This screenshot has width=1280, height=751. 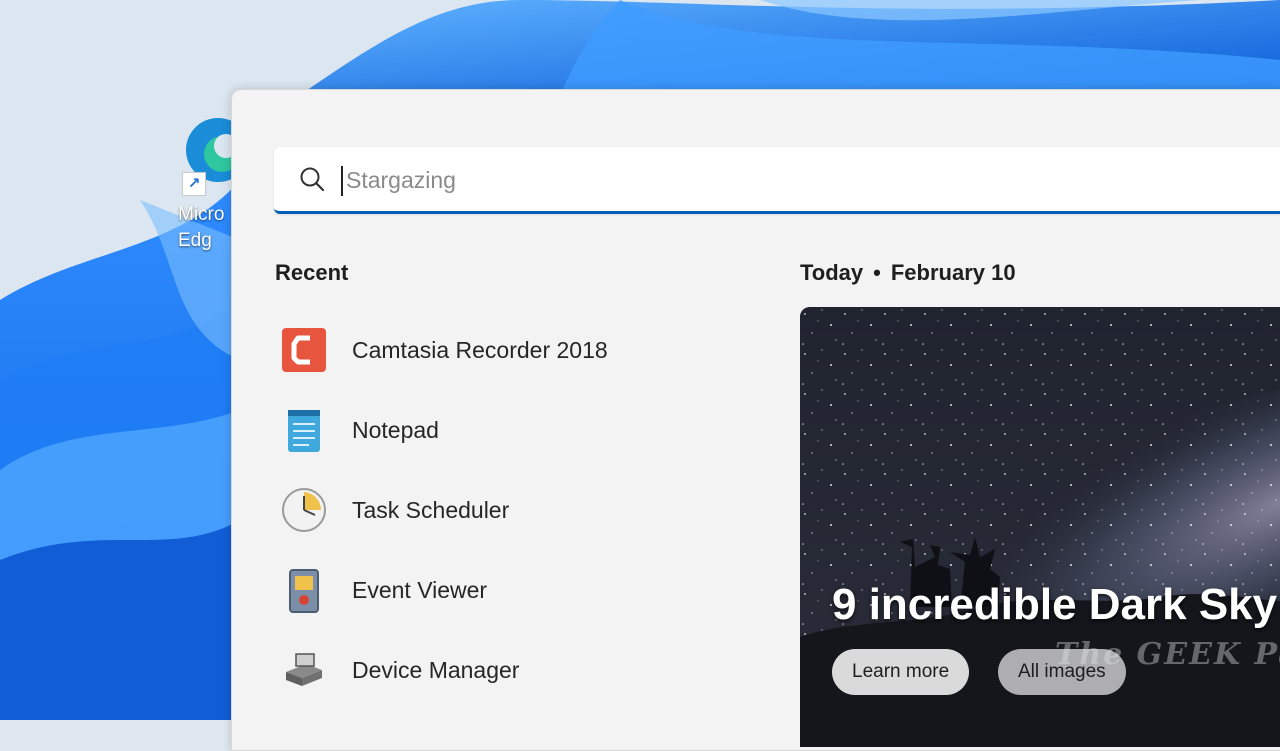 I want to click on text-caret, so click(x=342, y=181).